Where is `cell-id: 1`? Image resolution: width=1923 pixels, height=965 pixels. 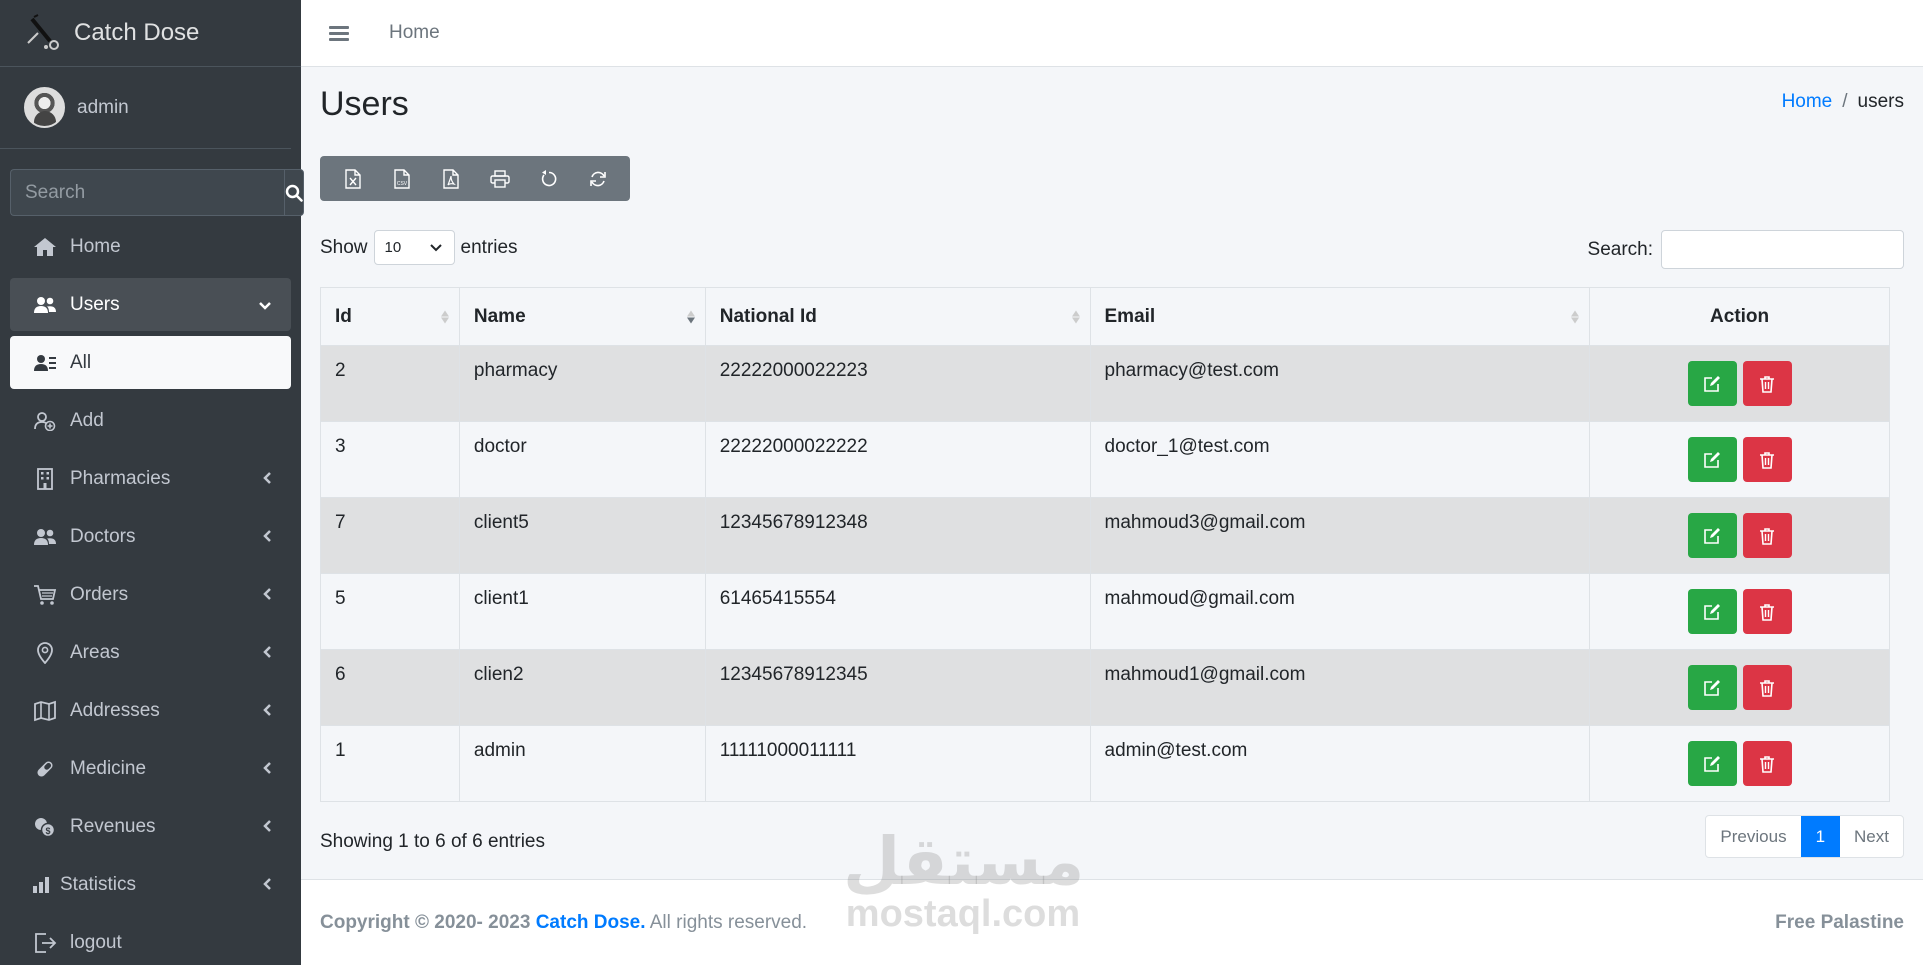
cell-id: 1 is located at coordinates (390, 763).